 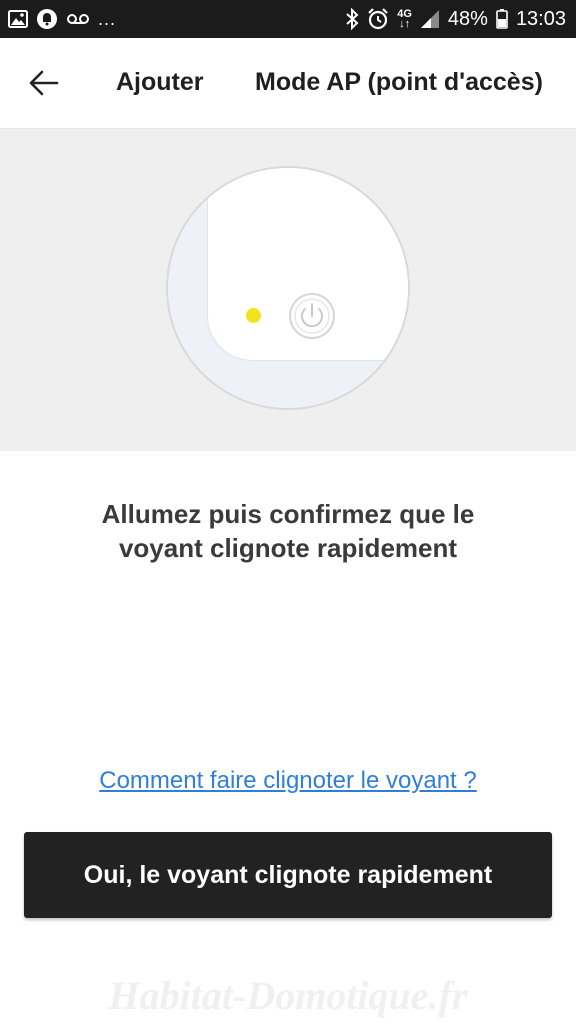 I want to click on alarm-icon, so click(x=378, y=19).